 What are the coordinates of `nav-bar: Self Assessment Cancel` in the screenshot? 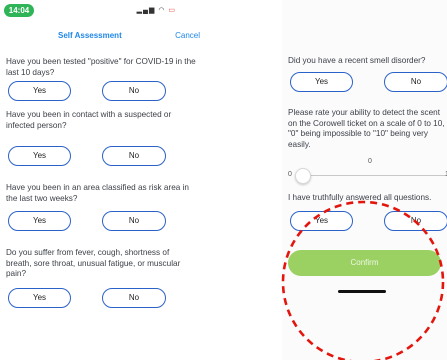 It's located at (100, 36).